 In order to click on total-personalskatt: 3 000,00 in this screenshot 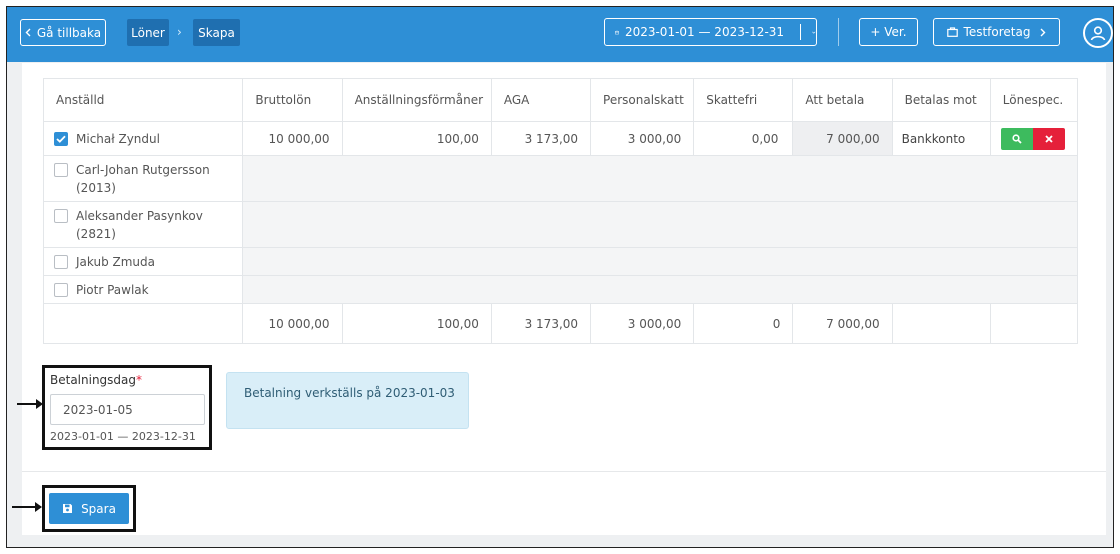, I will do `click(642, 323)`.